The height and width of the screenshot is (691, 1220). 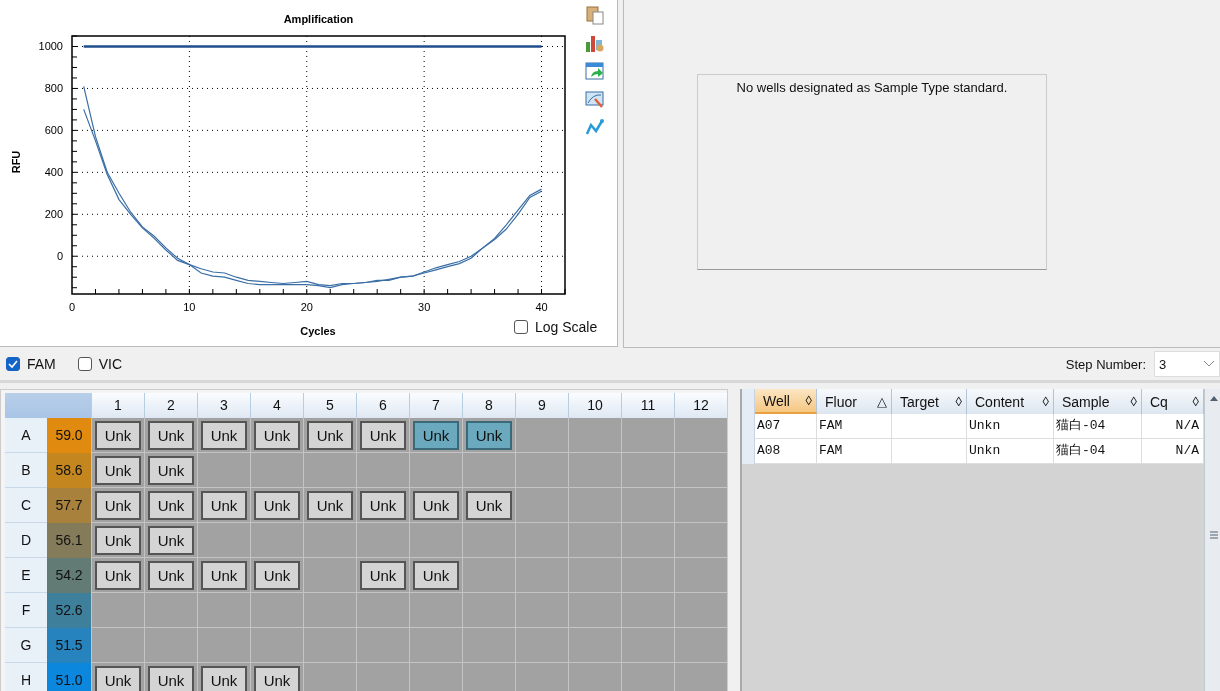 What do you see at coordinates (786, 451) in the screenshot?
I see `table-cell: A08` at bounding box center [786, 451].